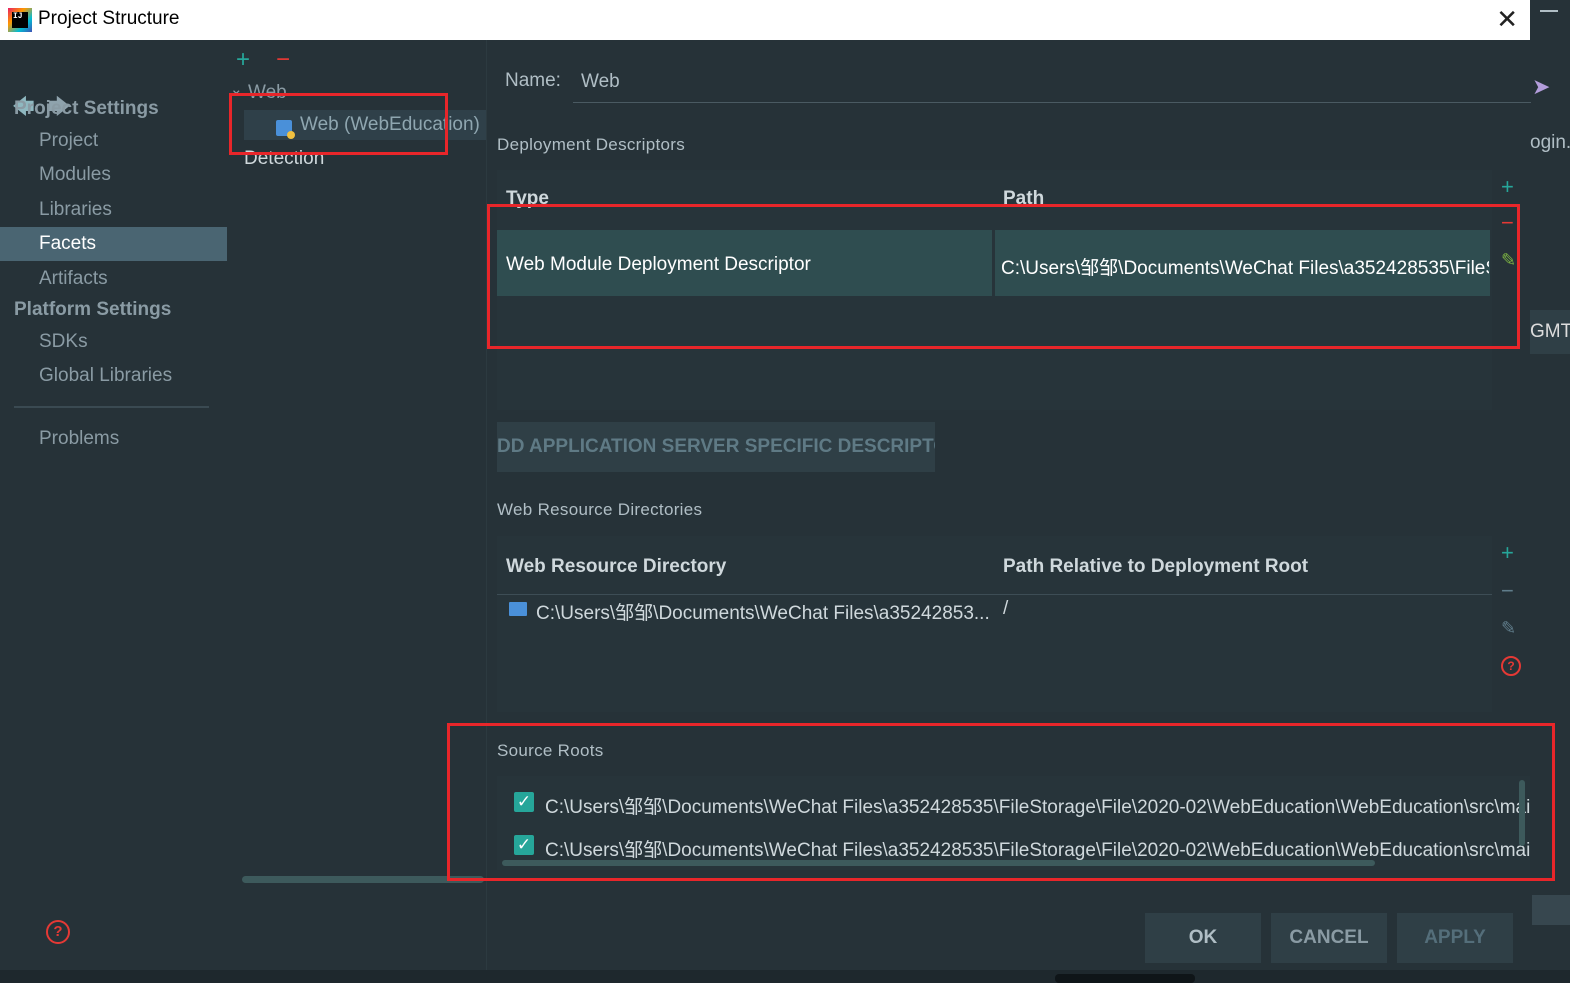  What do you see at coordinates (283, 60) in the screenshot?
I see `remove-facet-button: −` at bounding box center [283, 60].